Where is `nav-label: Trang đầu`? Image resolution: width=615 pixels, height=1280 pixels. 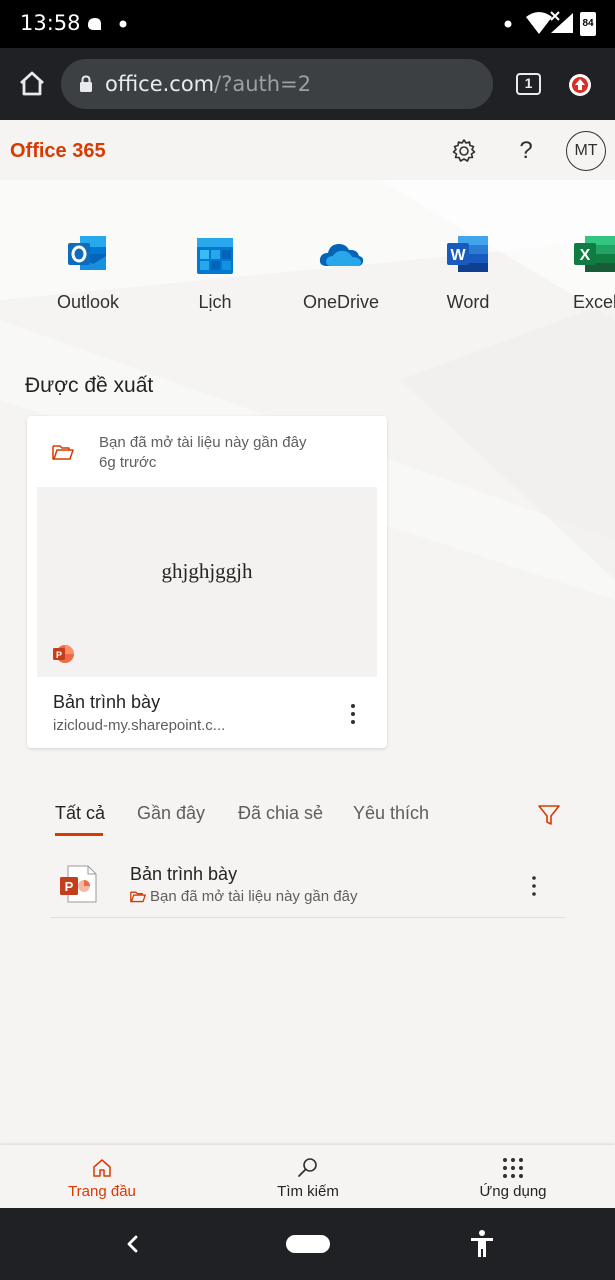
nav-label: Trang đầu is located at coordinates (102, 1191).